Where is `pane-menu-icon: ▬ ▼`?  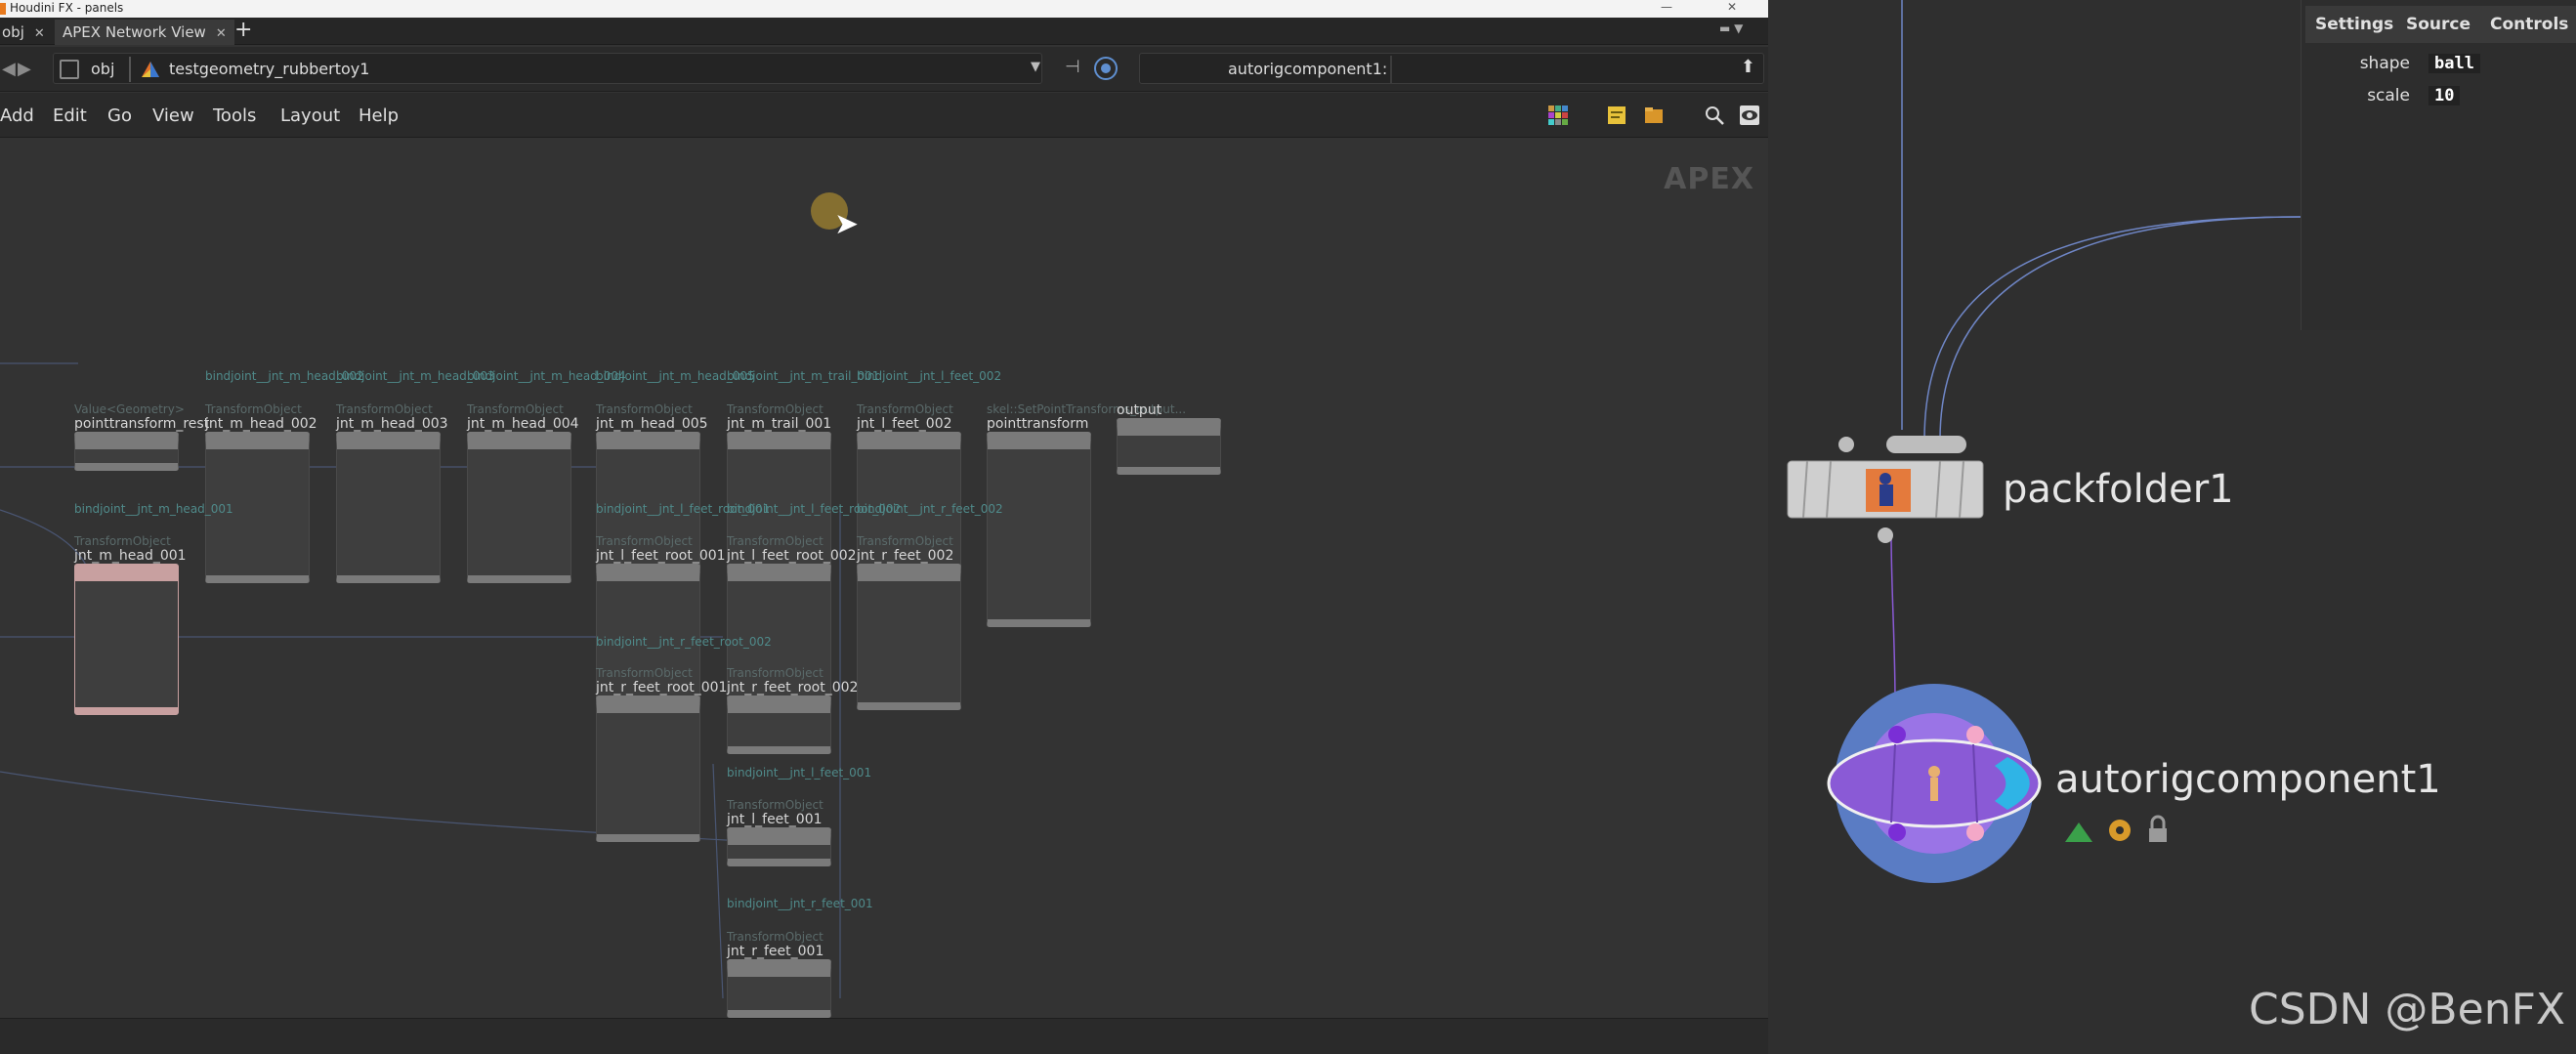 pane-menu-icon: ▬ ▼ is located at coordinates (1731, 28).